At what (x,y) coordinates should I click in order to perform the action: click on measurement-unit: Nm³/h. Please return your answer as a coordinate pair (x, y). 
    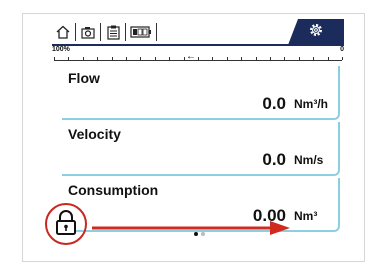
    Looking at the image, I should click on (311, 104).